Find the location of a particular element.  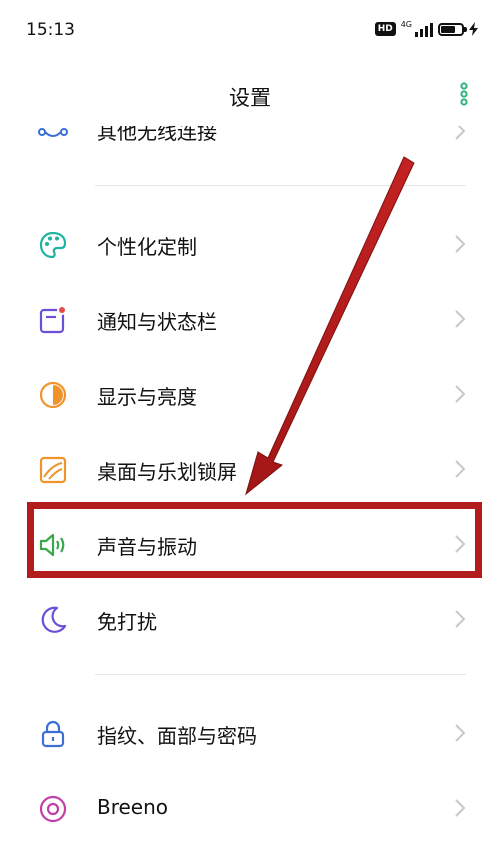

settings-item-label: 免打扰 is located at coordinates (127, 622).